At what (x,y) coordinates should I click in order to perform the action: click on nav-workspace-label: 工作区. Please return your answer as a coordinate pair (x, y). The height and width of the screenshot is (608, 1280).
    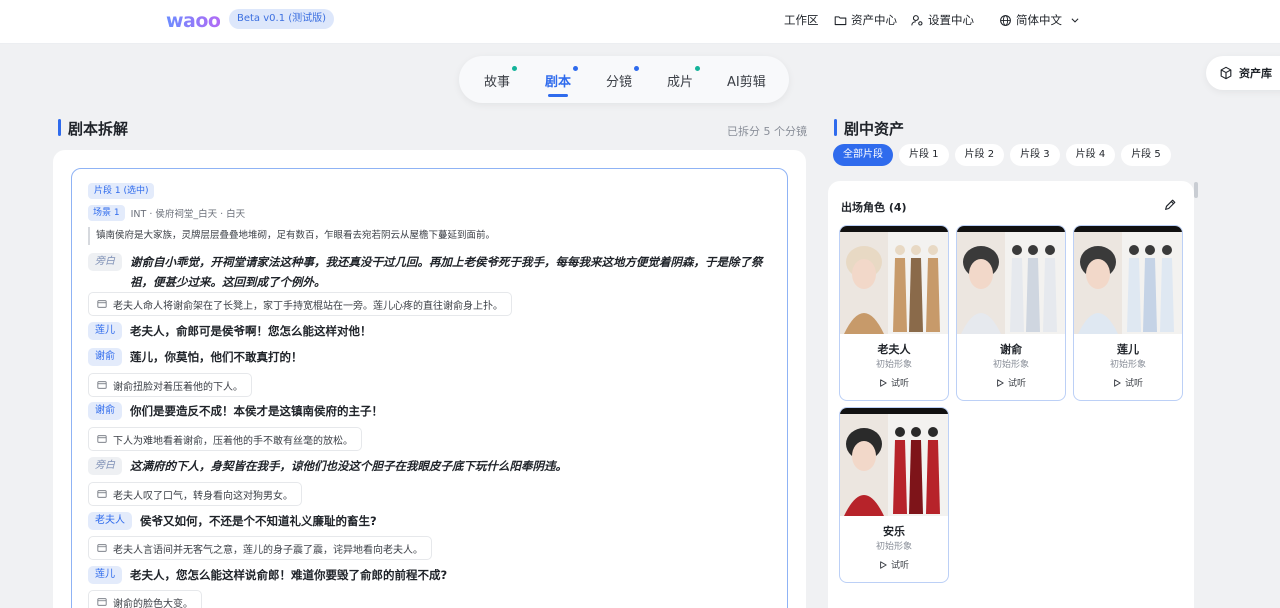
    Looking at the image, I should click on (801, 20).